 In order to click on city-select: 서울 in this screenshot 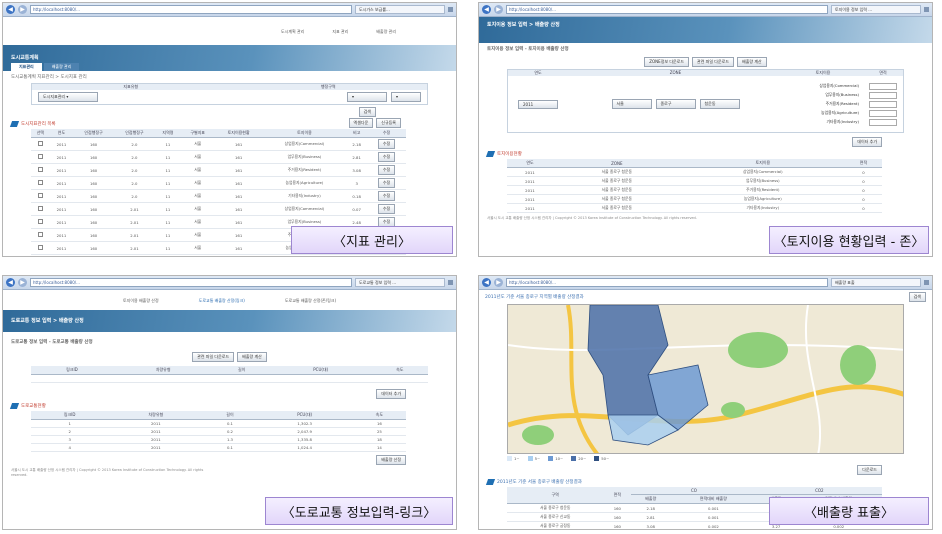, I will do `click(631, 104)`.